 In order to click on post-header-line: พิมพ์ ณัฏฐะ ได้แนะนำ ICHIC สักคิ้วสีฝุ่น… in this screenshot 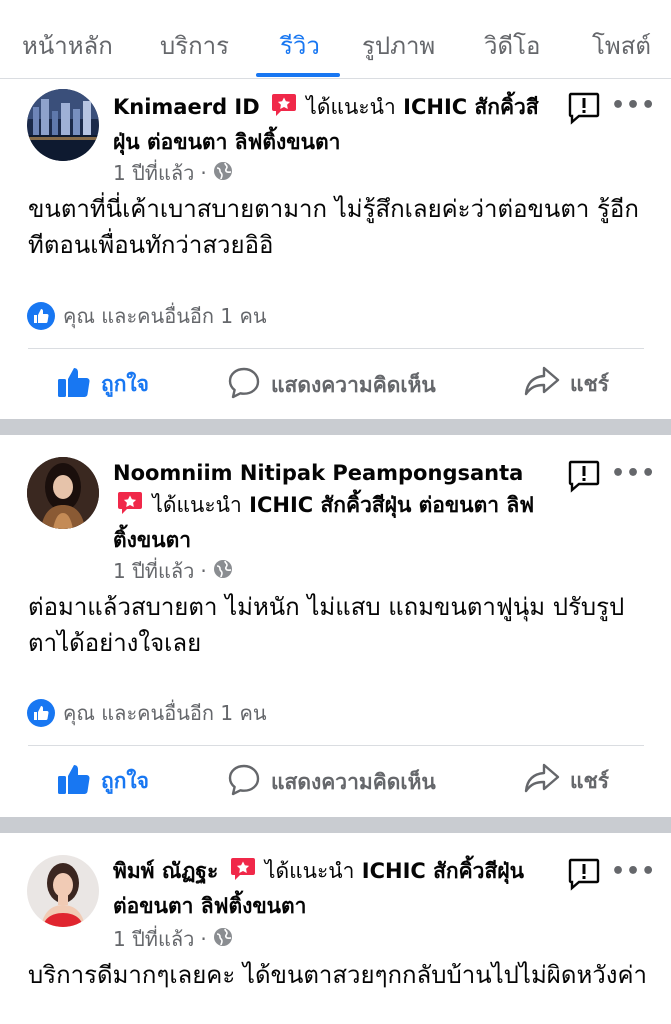, I will do `click(333, 888)`.